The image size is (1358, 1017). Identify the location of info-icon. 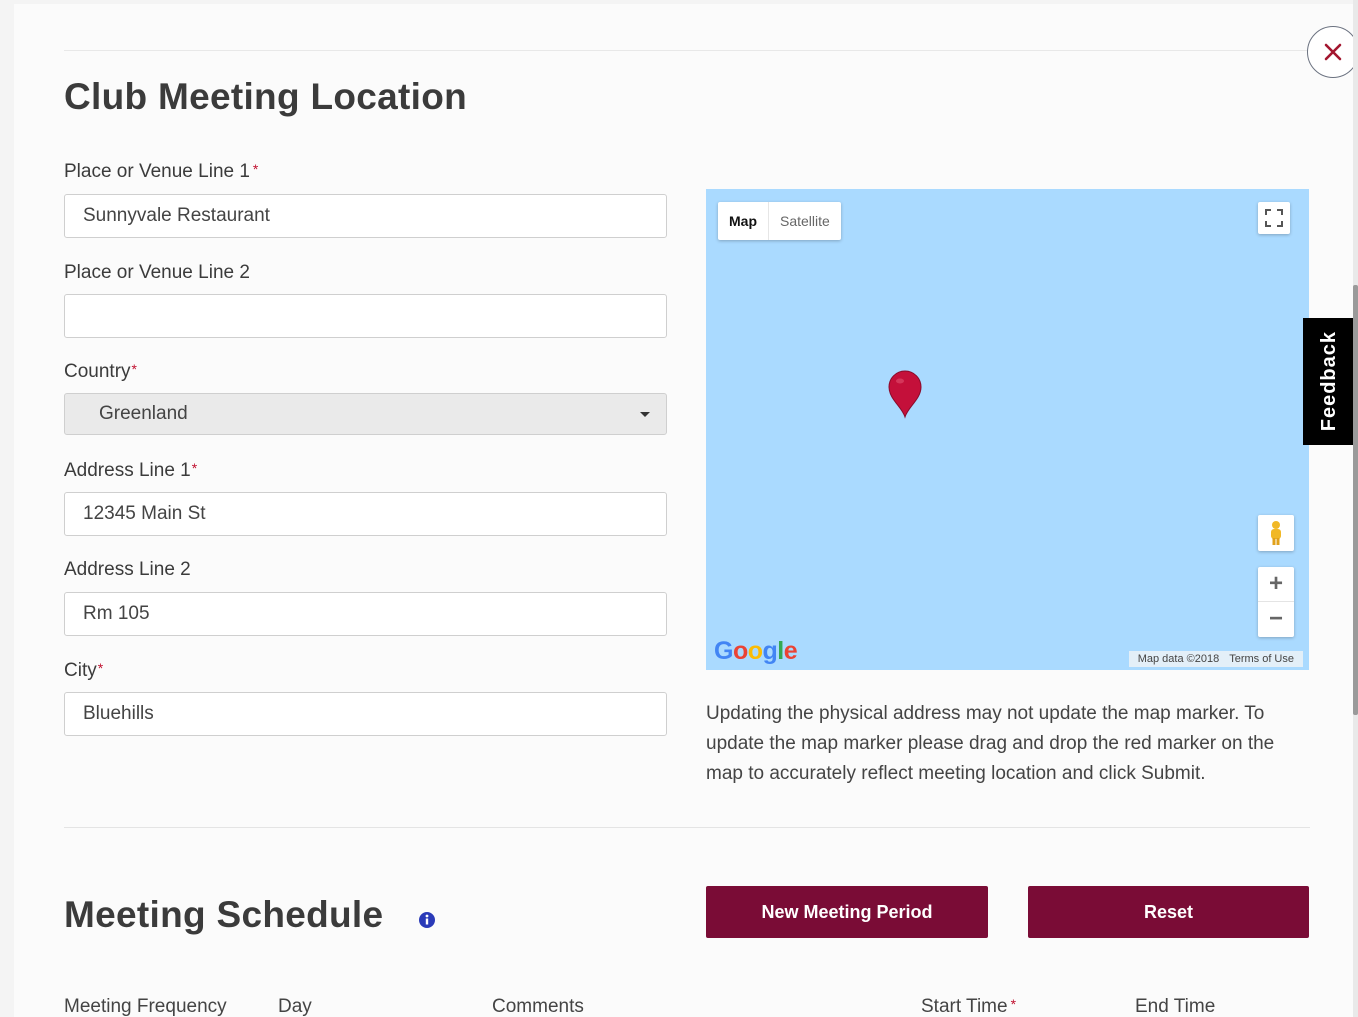
(427, 920).